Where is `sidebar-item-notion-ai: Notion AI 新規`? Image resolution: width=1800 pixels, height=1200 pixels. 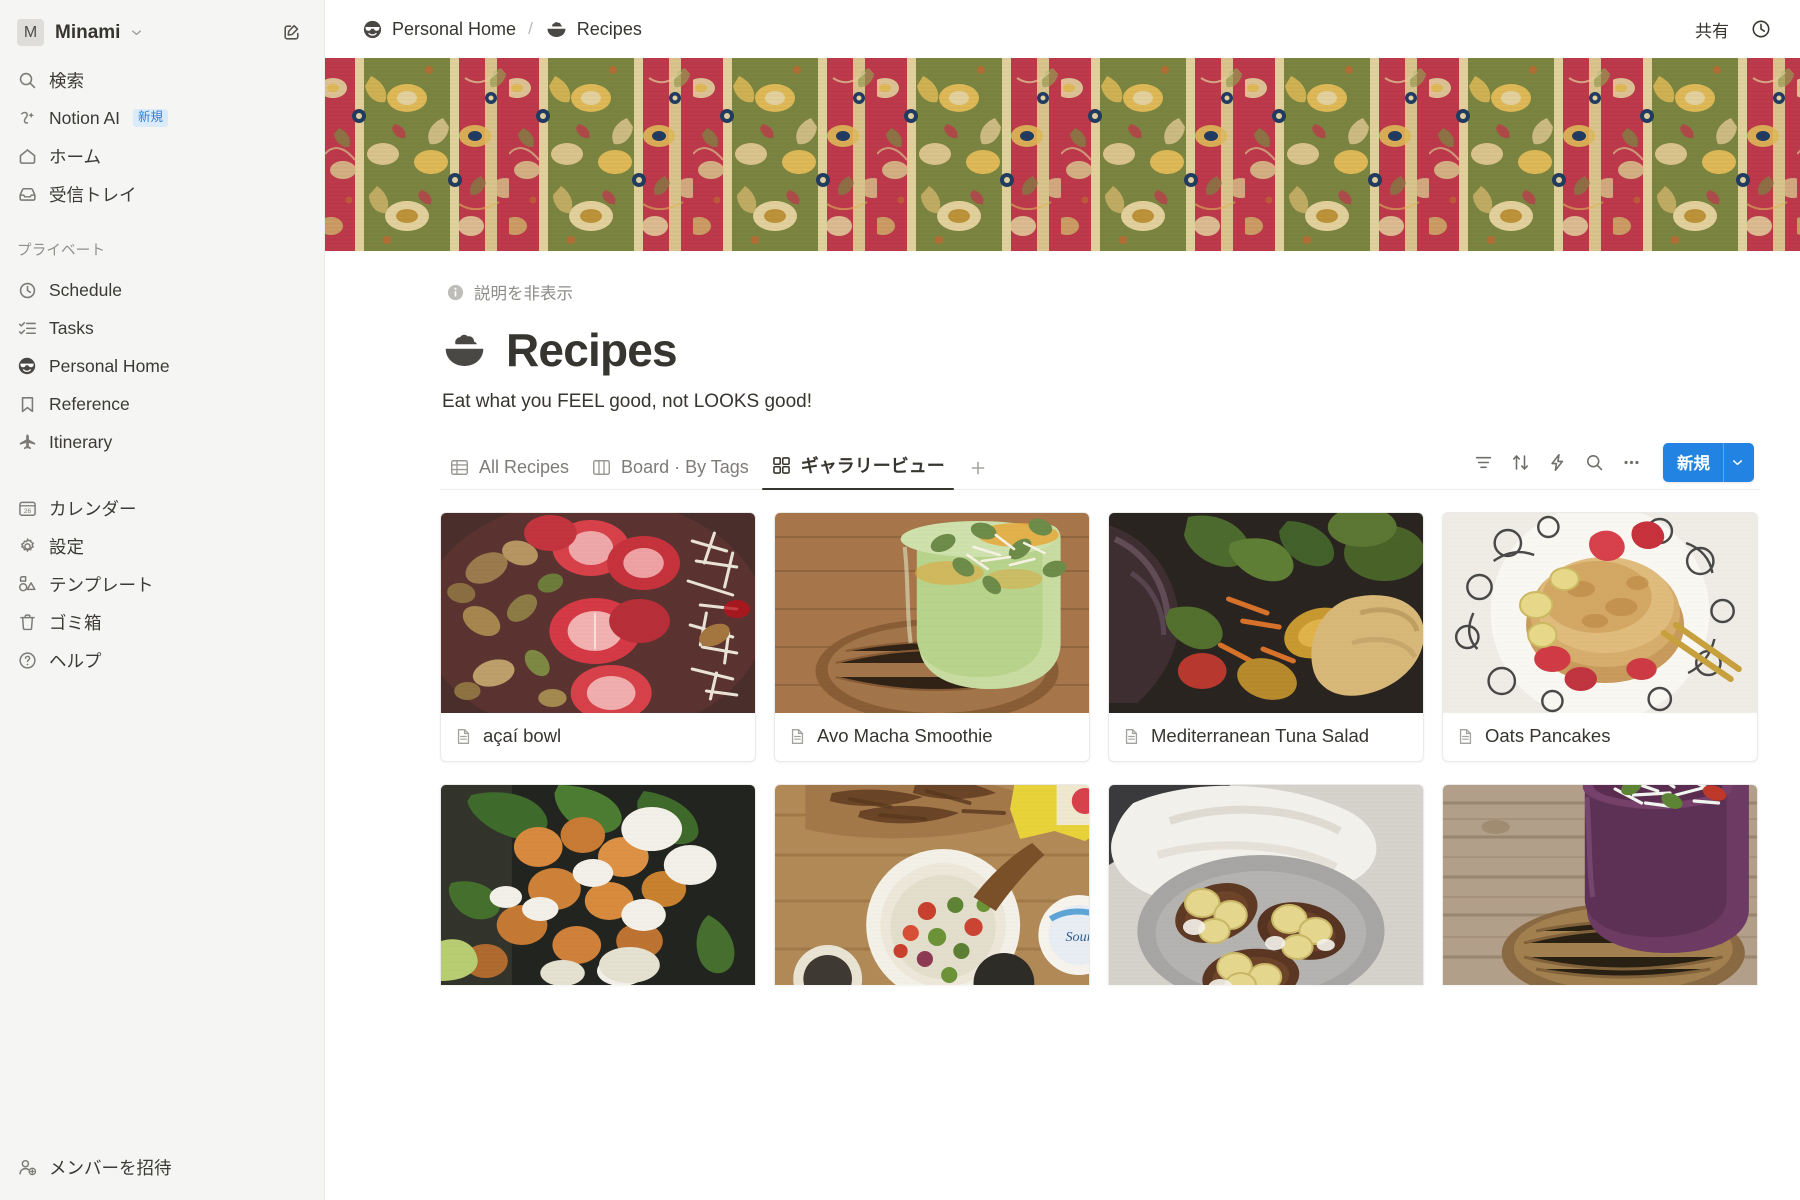
sidebar-item-notion-ai: Notion AI 新規 is located at coordinates (162, 118).